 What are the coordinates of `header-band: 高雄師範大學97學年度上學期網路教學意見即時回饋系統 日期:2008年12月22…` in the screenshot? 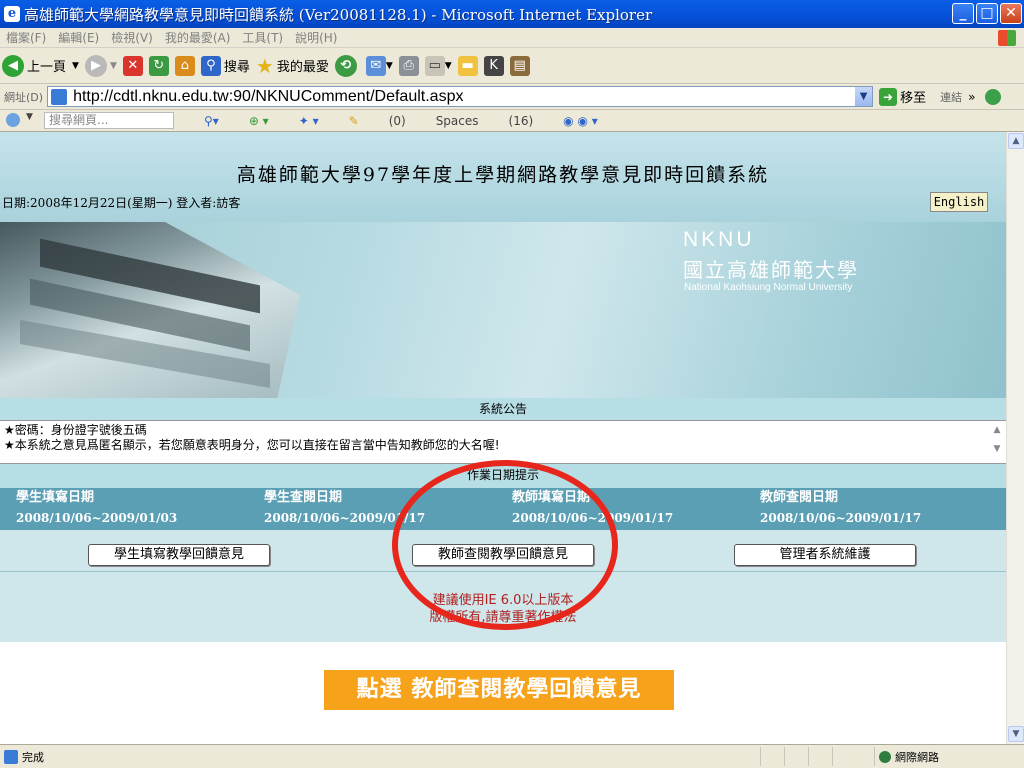 It's located at (503, 177).